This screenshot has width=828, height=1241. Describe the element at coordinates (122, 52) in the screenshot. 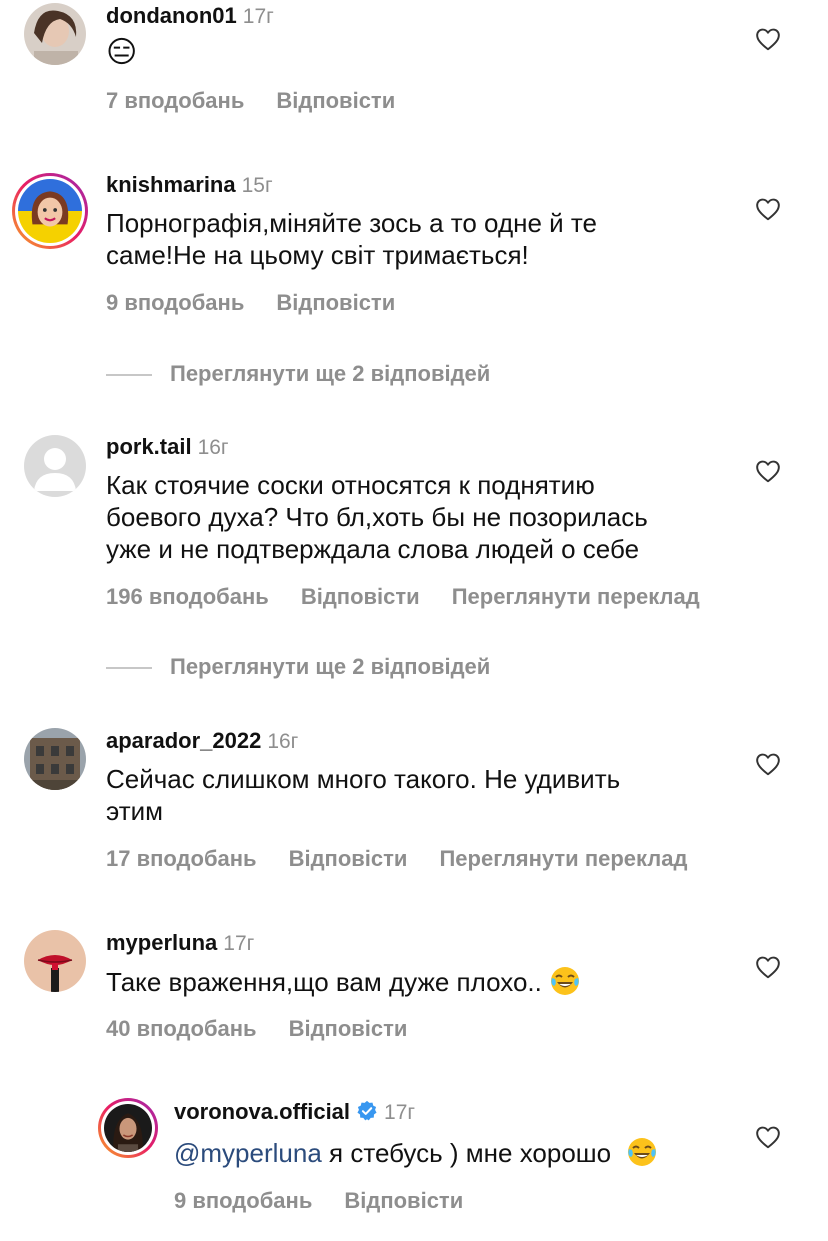

I see `comment-text: 😑` at that location.